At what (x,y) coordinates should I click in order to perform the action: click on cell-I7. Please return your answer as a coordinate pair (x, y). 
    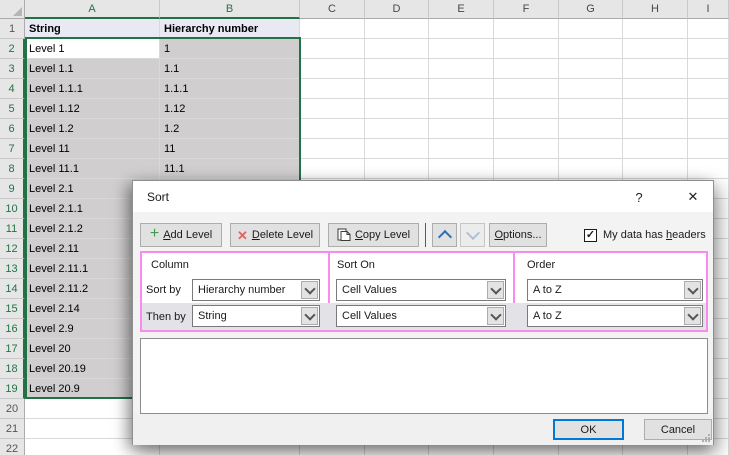
    Looking at the image, I should click on (708, 149).